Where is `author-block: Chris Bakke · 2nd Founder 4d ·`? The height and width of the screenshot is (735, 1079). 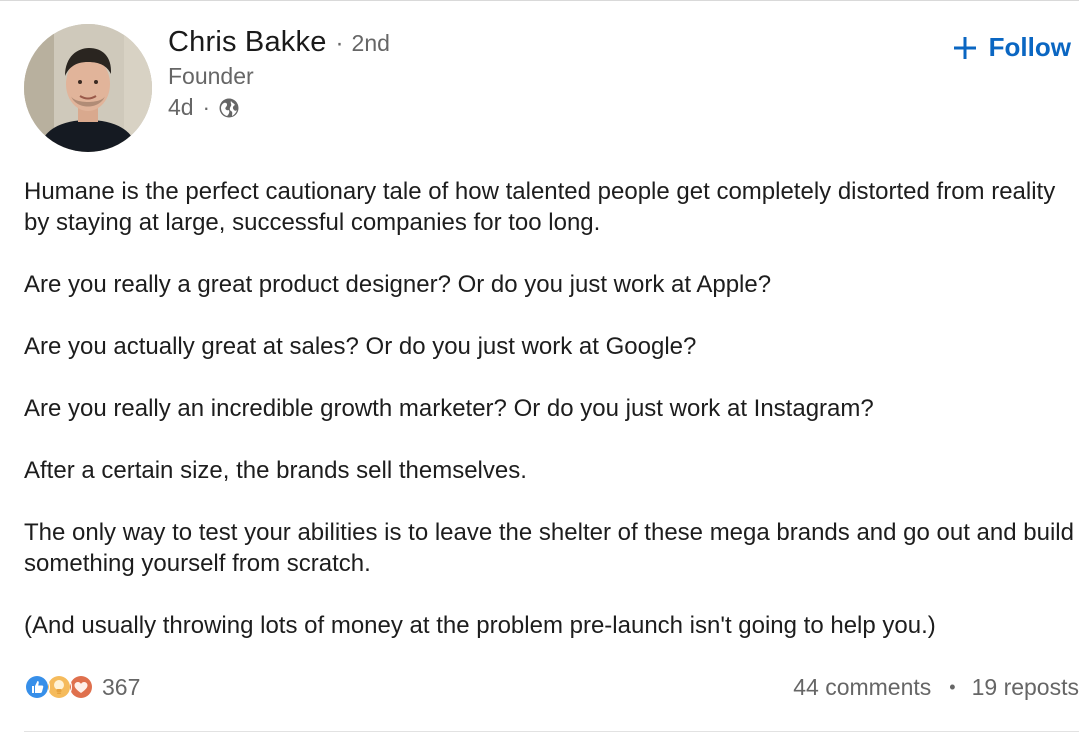
author-block: Chris Bakke · 2nd Founder 4d · is located at coordinates (279, 73).